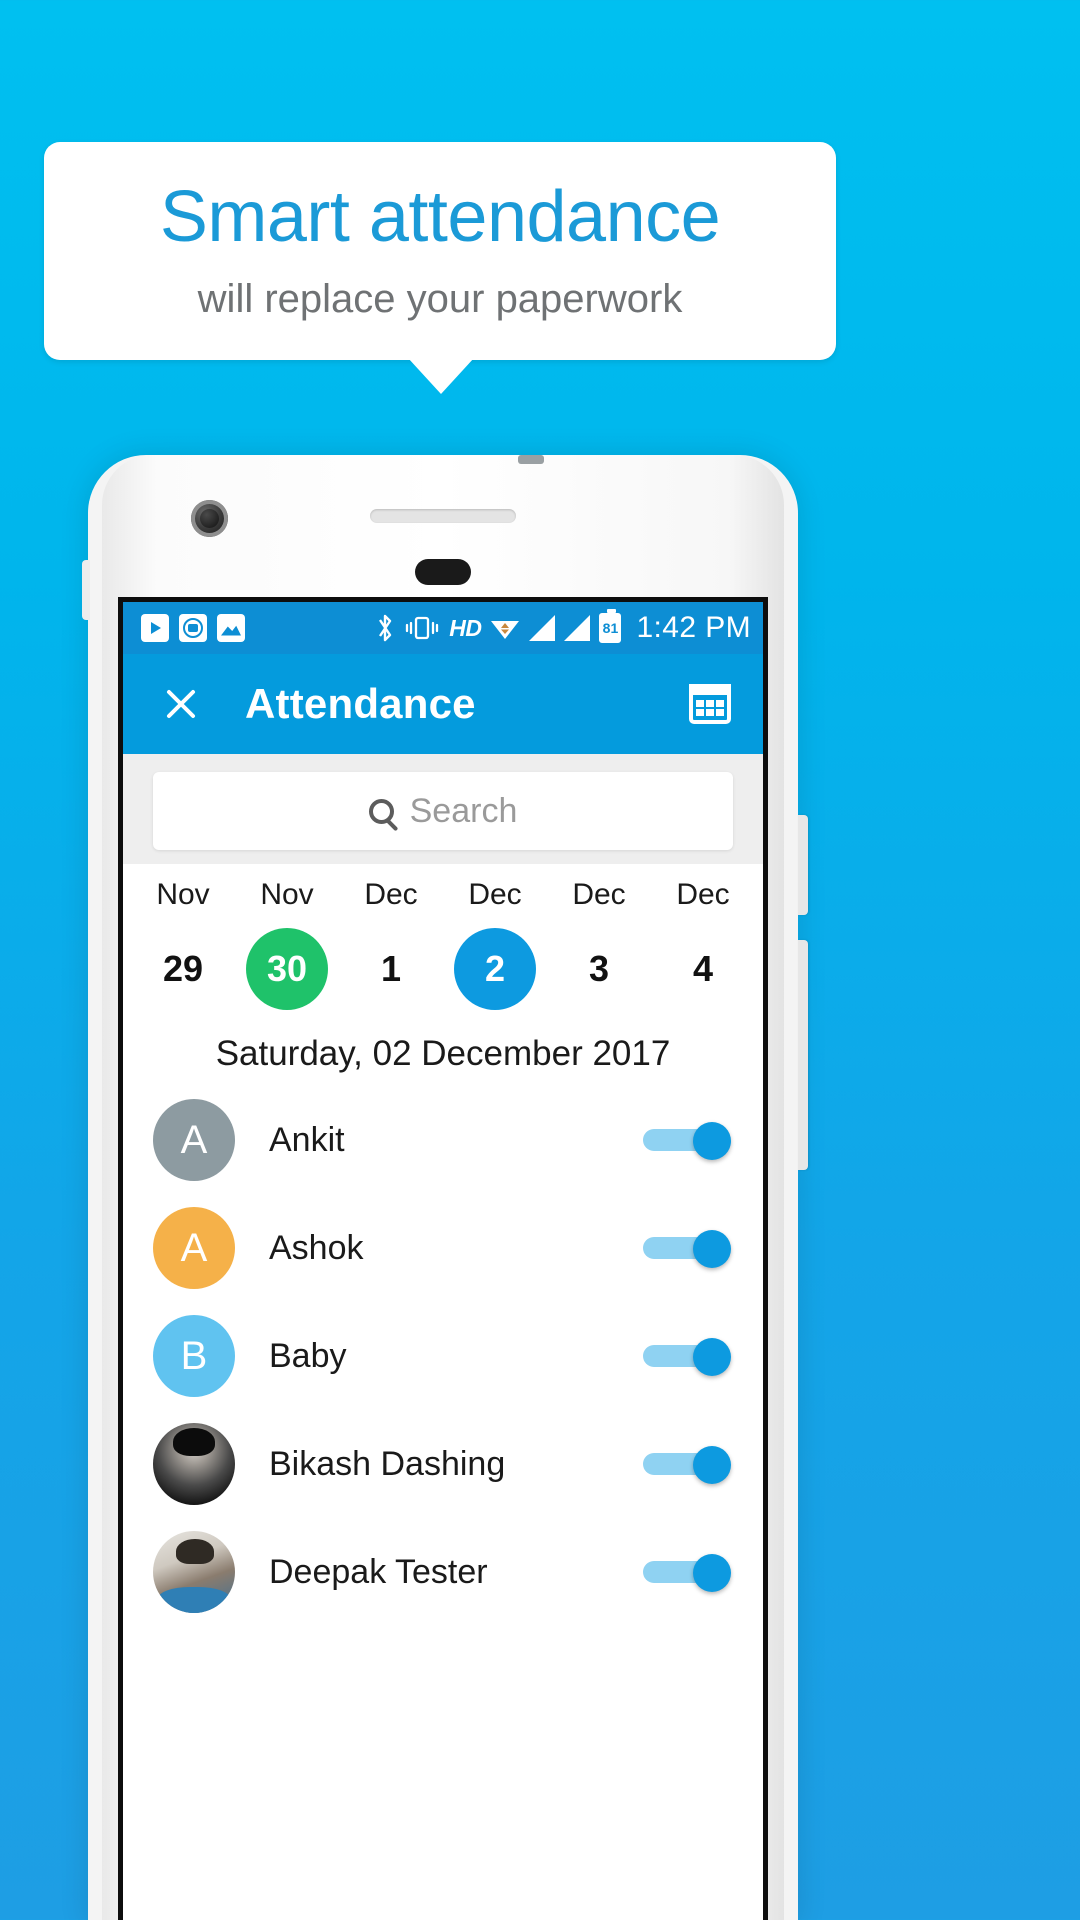  What do you see at coordinates (360, 703) in the screenshot?
I see `page-title: Attendance` at bounding box center [360, 703].